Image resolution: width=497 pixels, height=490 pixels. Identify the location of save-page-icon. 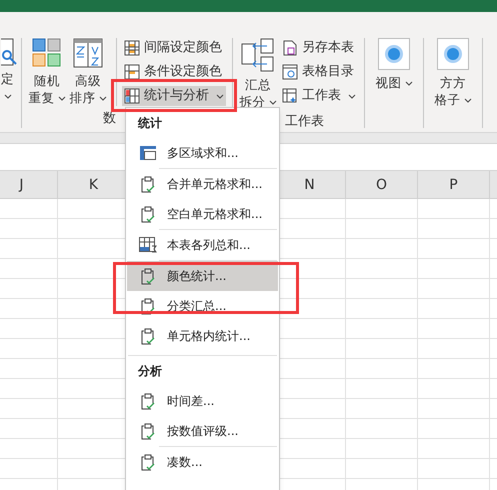
(290, 48).